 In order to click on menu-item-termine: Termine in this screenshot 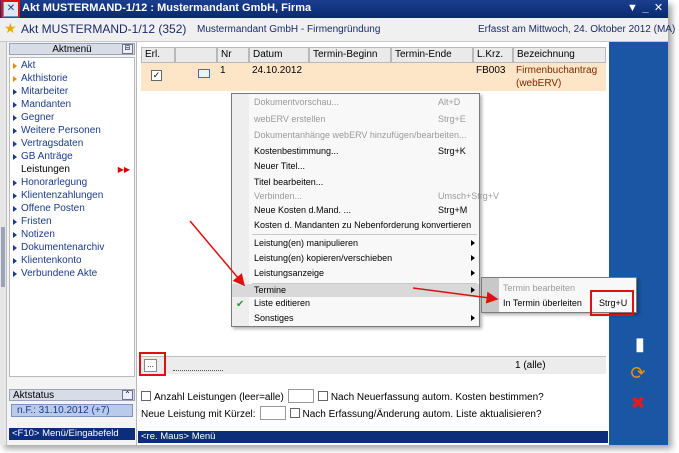, I will do `click(355, 290)`.